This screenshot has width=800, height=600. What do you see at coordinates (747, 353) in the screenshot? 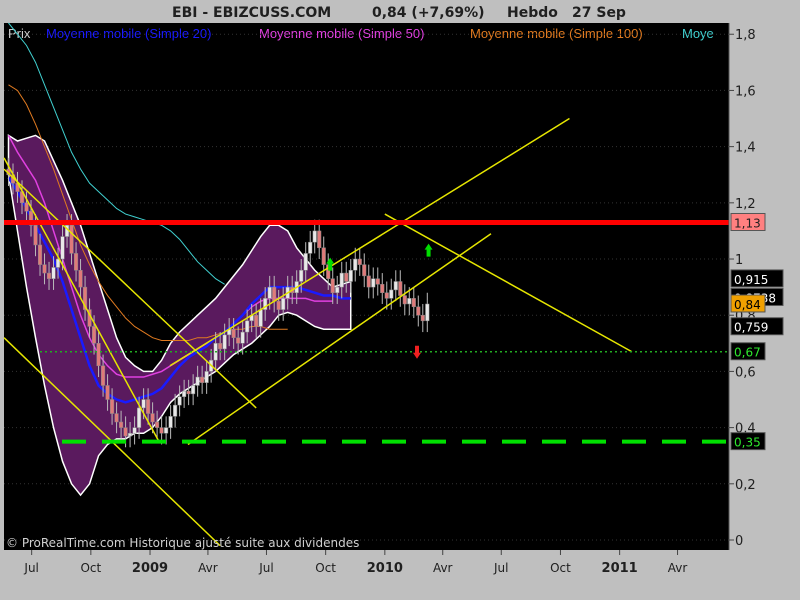
I see `price-badge-label: 0,67` at bounding box center [747, 353].